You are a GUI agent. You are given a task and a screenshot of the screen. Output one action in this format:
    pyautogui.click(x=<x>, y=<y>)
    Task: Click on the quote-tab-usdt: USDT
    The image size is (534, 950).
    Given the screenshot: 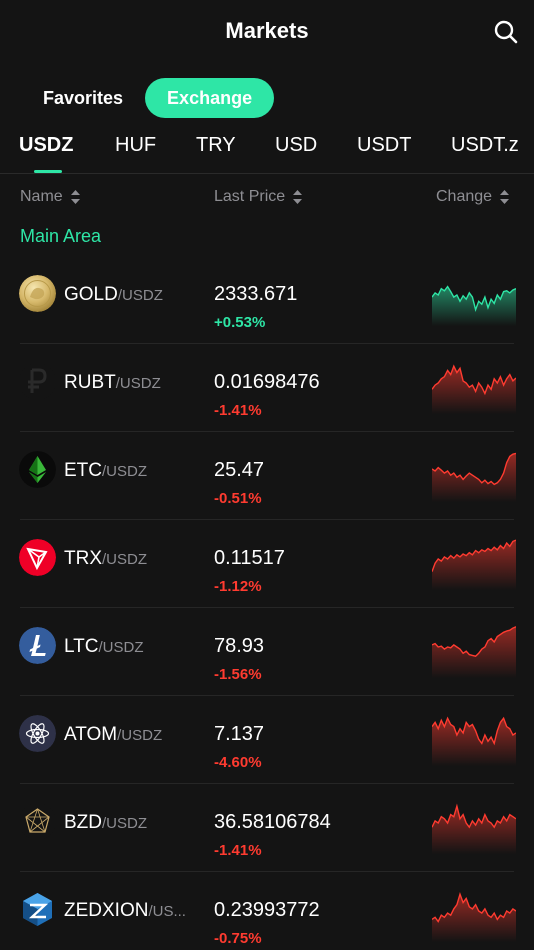 What is the action you would take?
    pyautogui.click(x=384, y=145)
    